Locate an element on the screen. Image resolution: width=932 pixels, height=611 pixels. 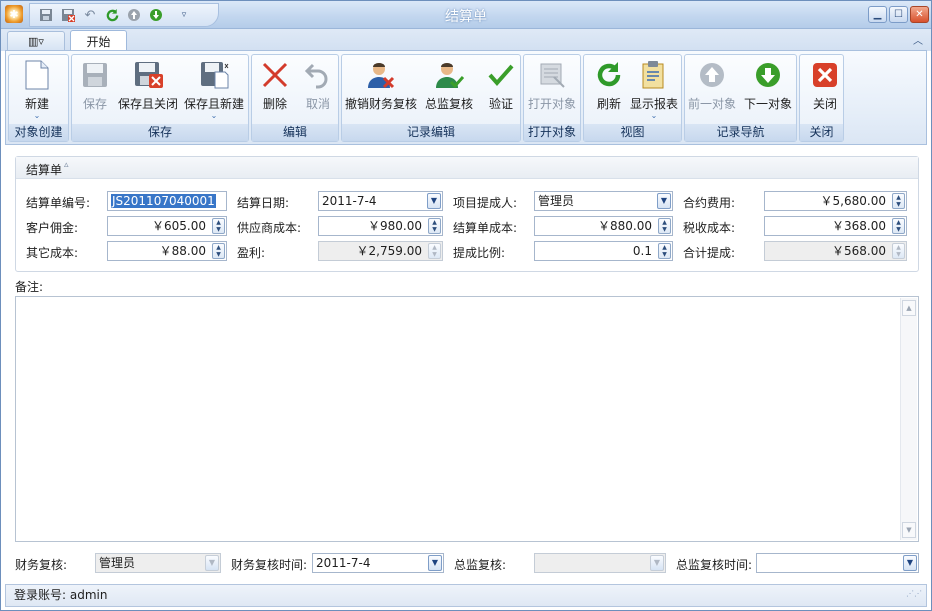
director-review-time-field: ▼ is located at coordinates (837, 563).